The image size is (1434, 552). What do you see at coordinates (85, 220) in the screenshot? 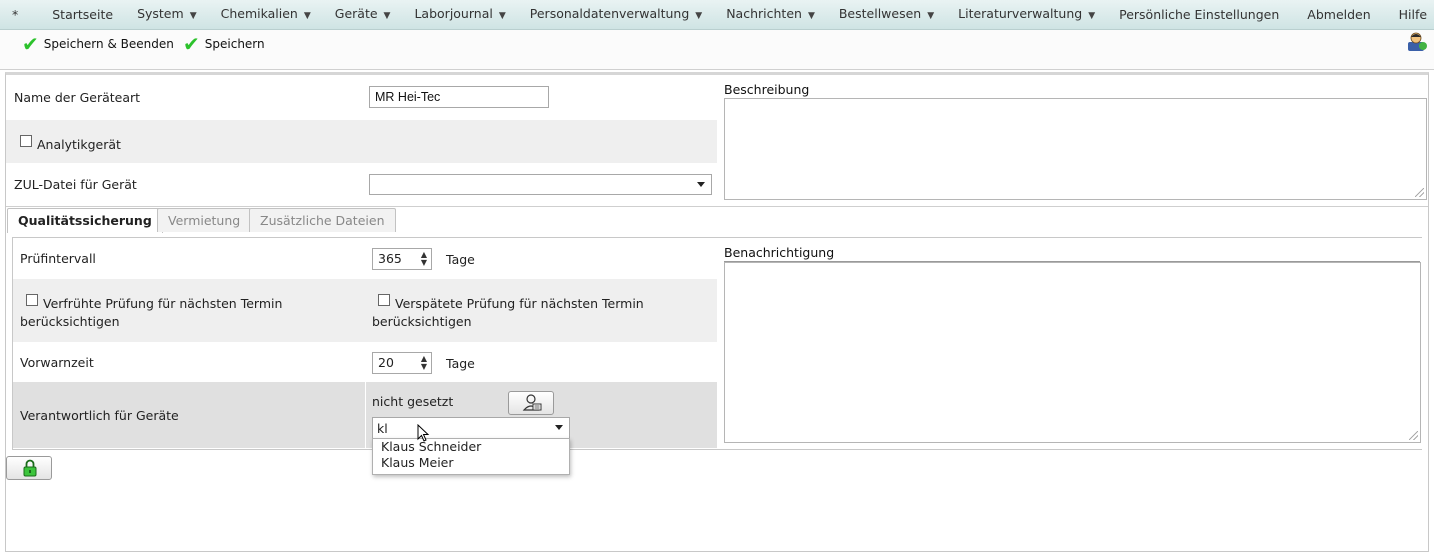
I see `tab-qualitaetssicherung: Qualitätssicherung` at bounding box center [85, 220].